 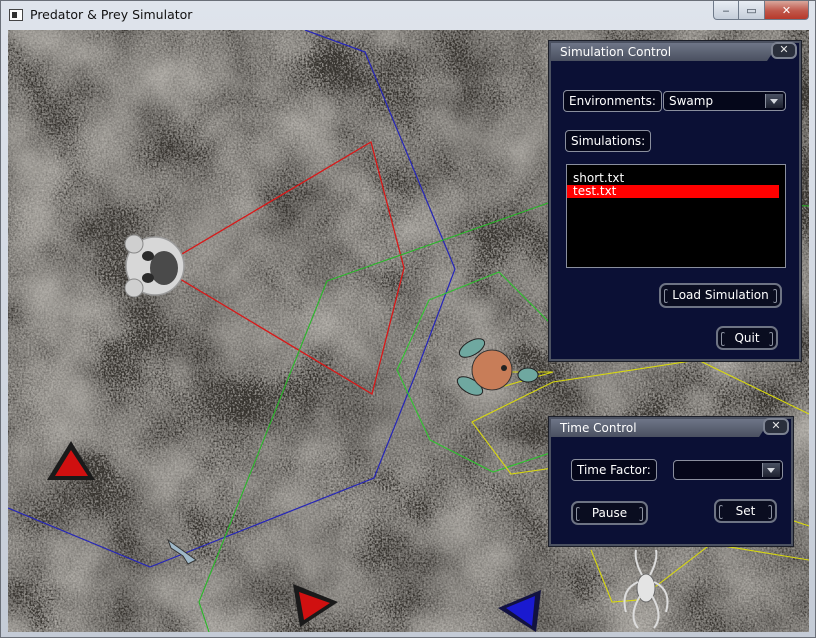 What do you see at coordinates (691, 101) in the screenshot?
I see `environment-select-value: Swamp` at bounding box center [691, 101].